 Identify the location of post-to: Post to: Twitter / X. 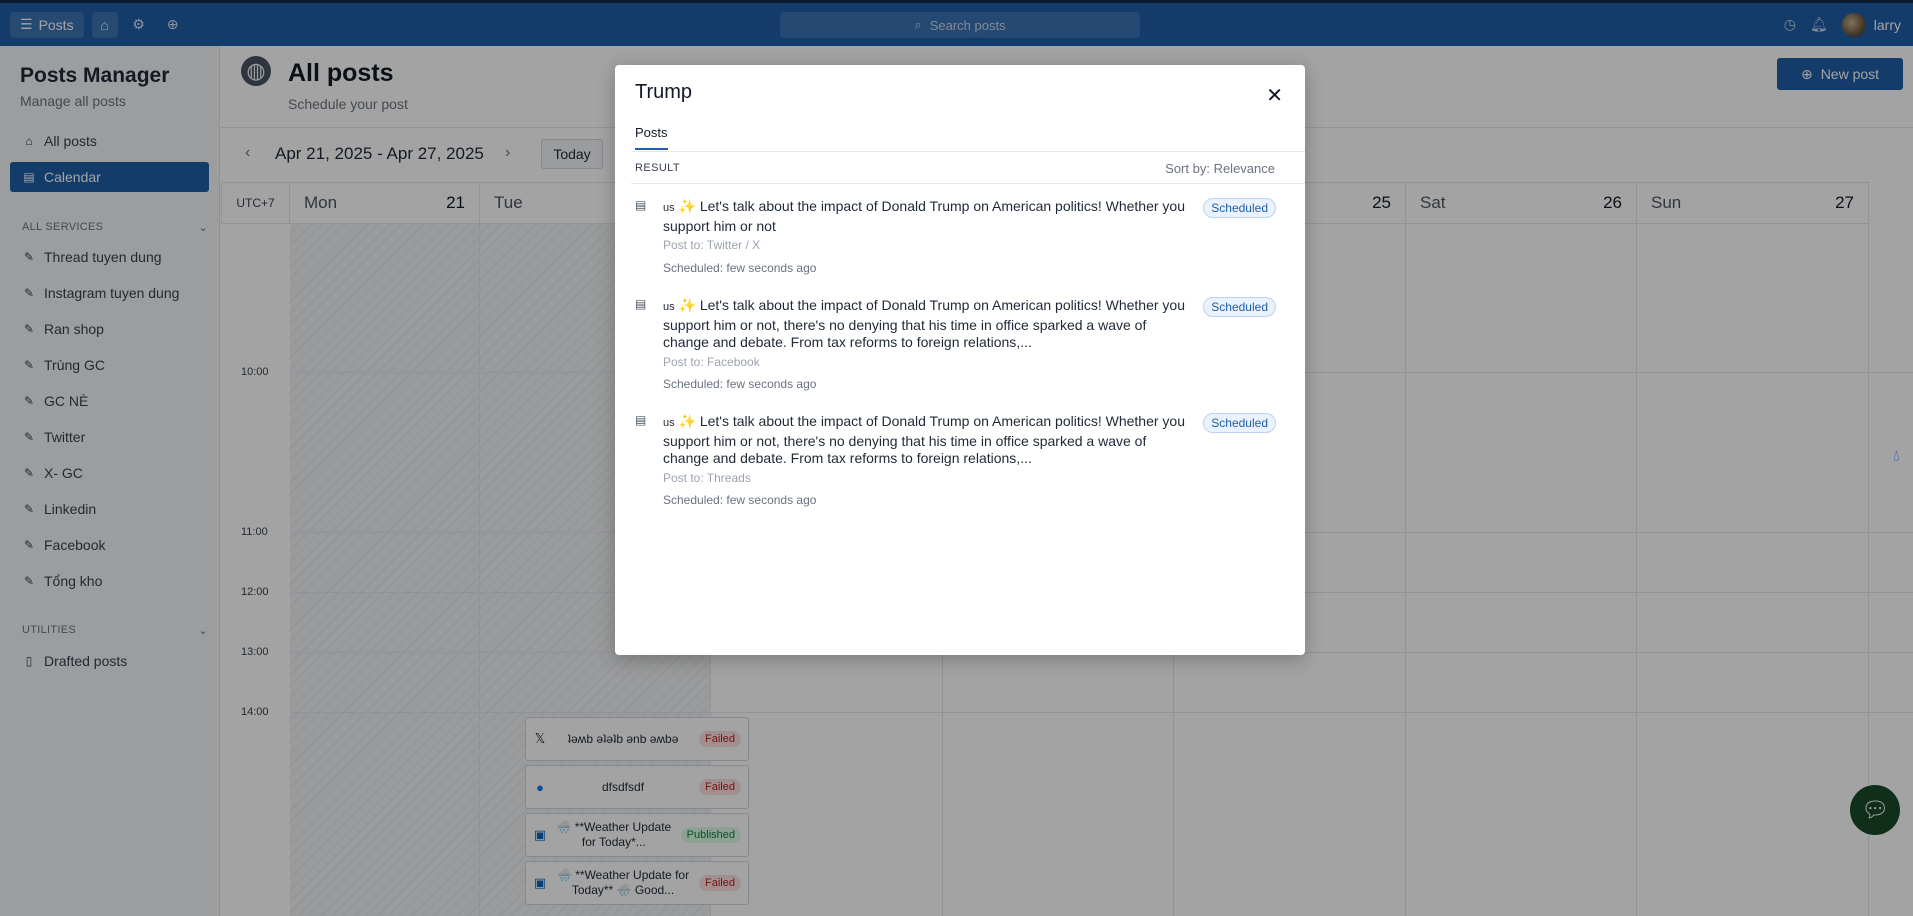
(712, 245).